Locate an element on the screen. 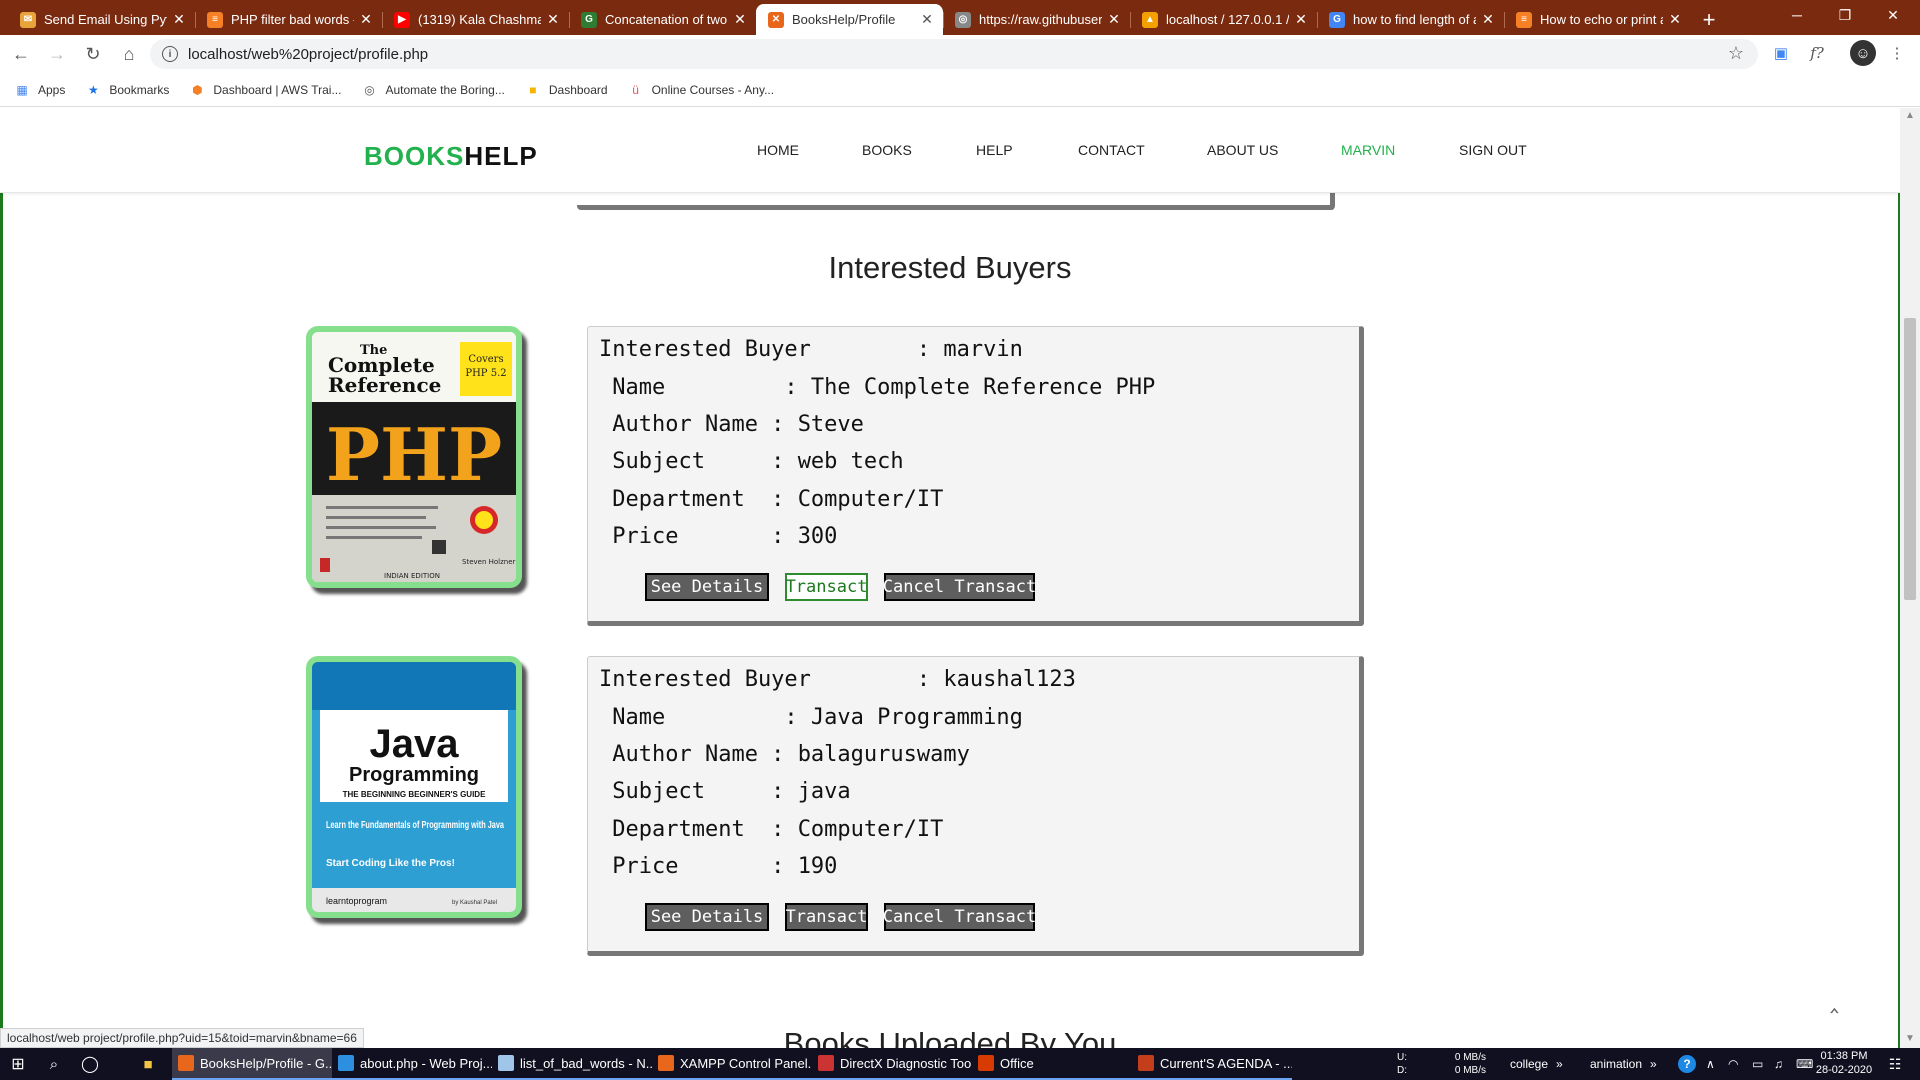 This screenshot has height=1080, width=1920. cover-badge-1: Covers is located at coordinates (485, 359).